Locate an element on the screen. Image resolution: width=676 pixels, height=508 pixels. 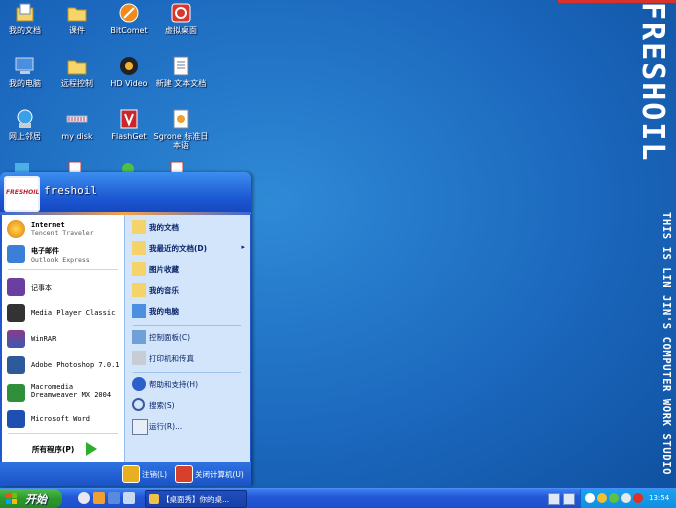
submenu-arrow-icon: ▸ is located at coordinates (243, 247).